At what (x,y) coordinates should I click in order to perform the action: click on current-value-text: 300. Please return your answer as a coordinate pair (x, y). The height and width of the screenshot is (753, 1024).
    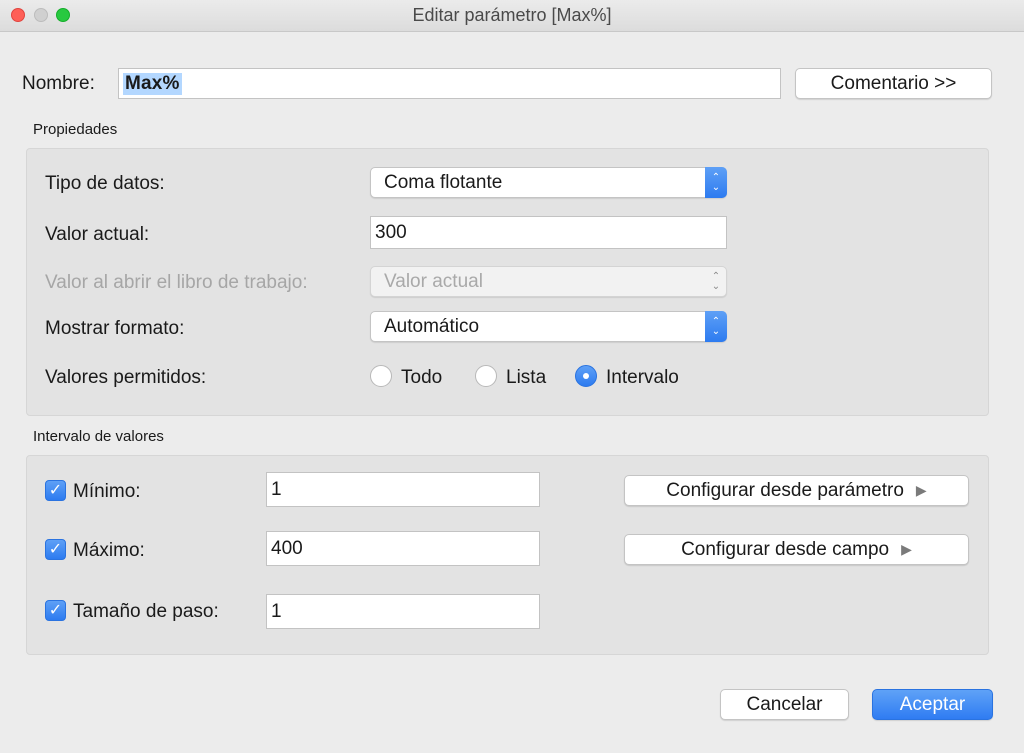
    Looking at the image, I should click on (391, 232).